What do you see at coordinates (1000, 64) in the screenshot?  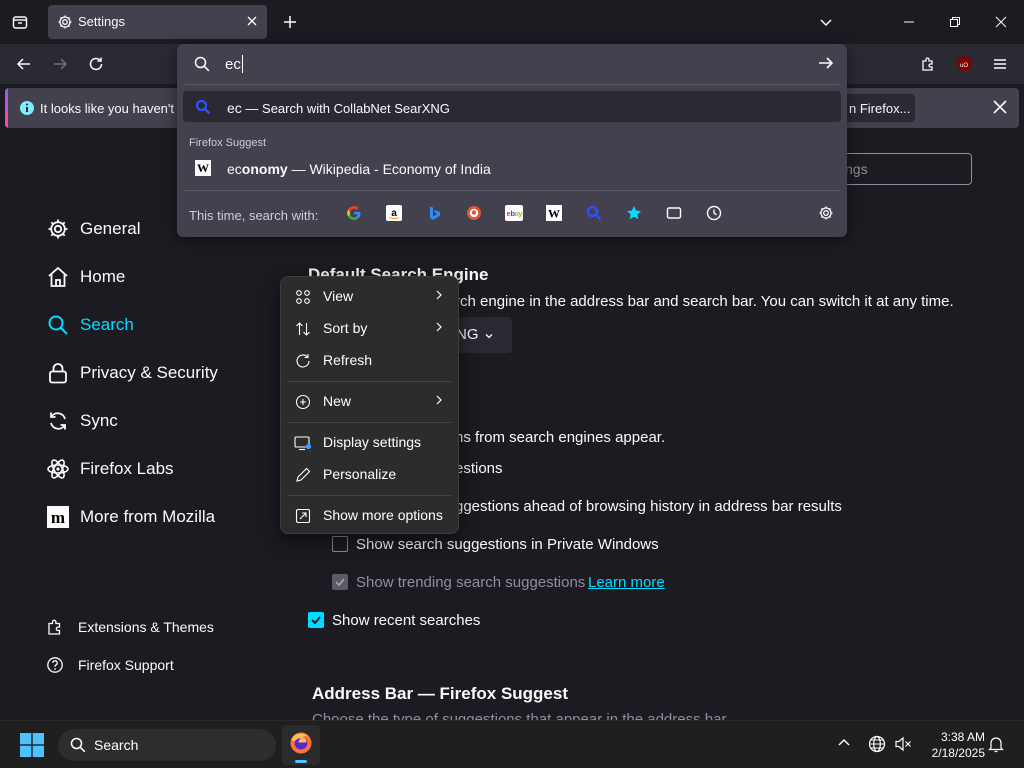 I see `app-menu-button` at bounding box center [1000, 64].